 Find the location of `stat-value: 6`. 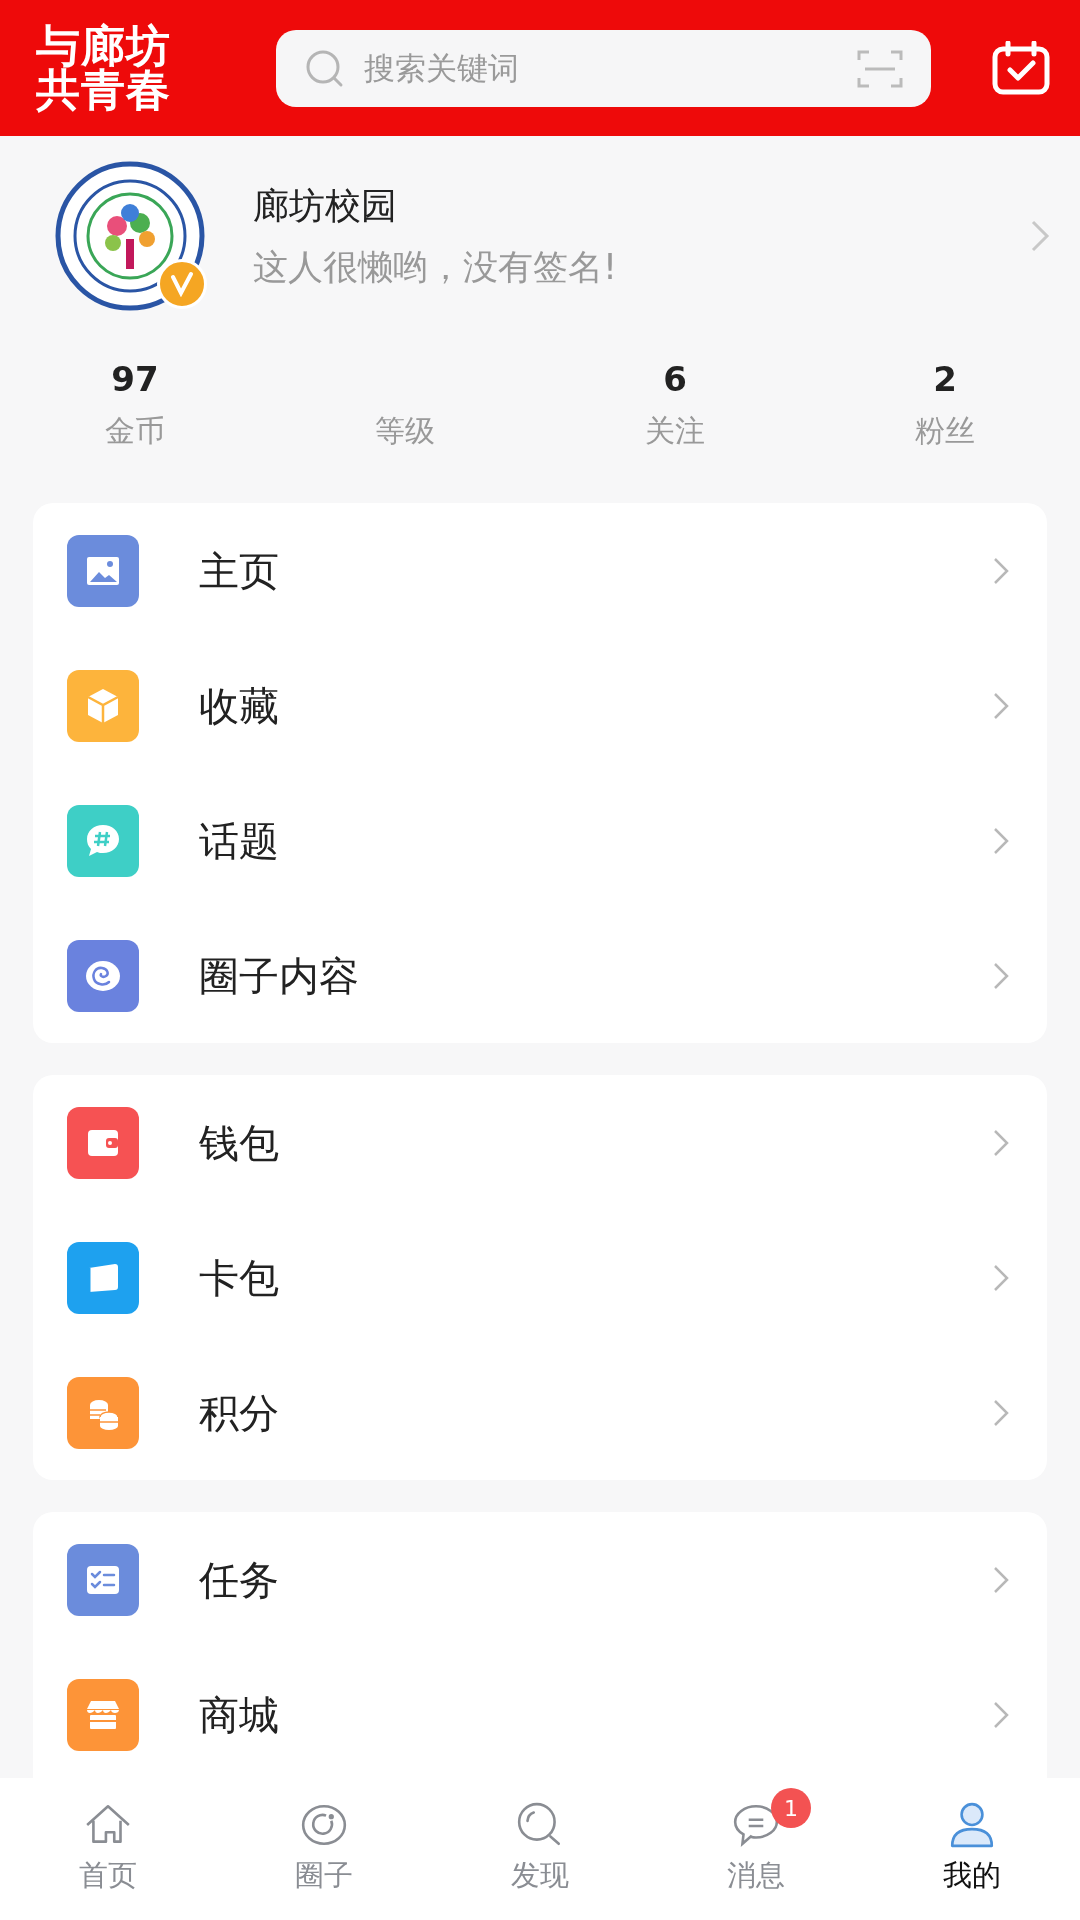

stat-value: 6 is located at coordinates (675, 379).